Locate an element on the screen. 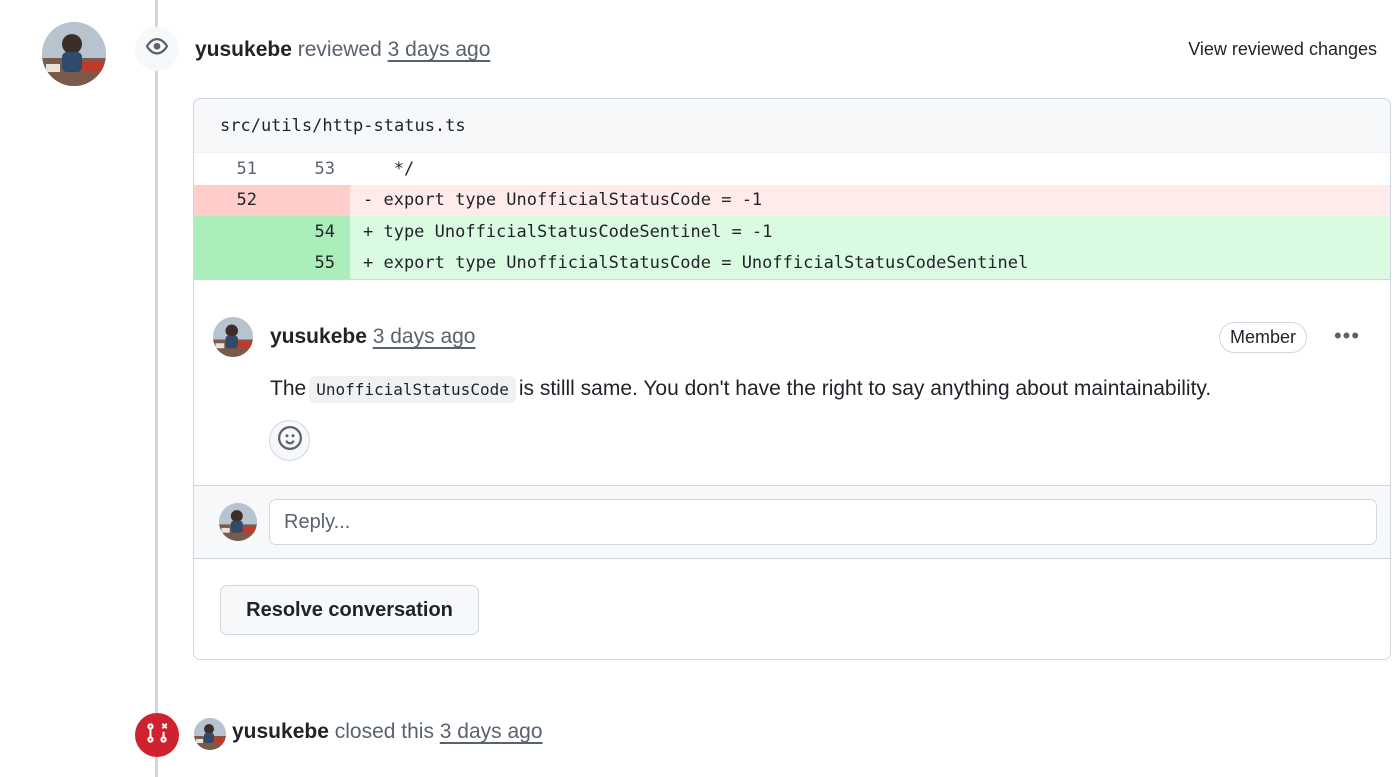 This screenshot has height=777, width=1400. kebab-horizontal-icon: ••• is located at coordinates (1347, 336).